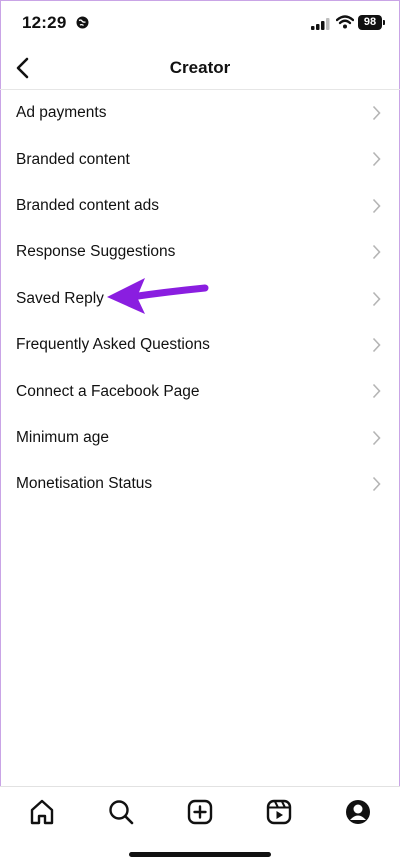 This screenshot has height=867, width=400. Describe the element at coordinates (42, 812) in the screenshot. I see `home-icon` at that location.